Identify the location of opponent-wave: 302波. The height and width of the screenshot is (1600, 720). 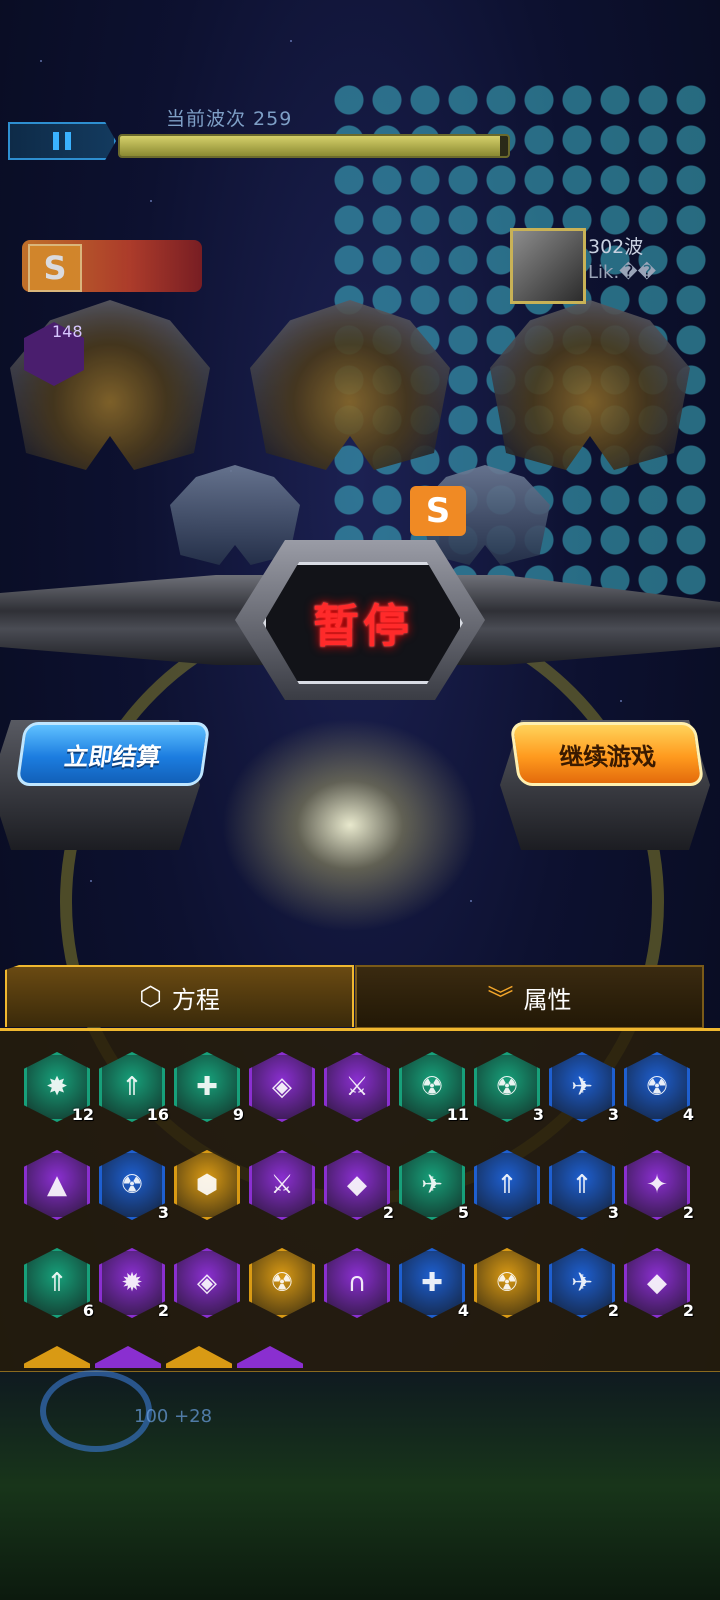
(616, 247).